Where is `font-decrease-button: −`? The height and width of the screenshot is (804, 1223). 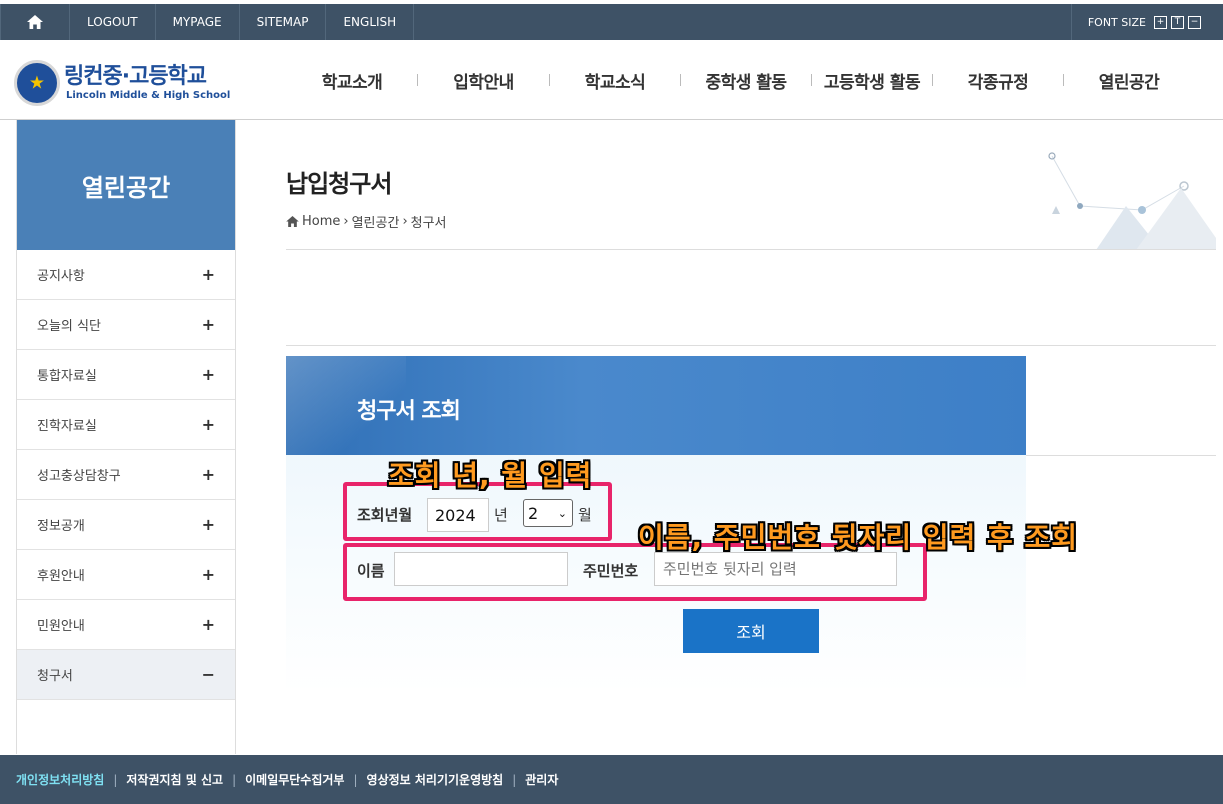
font-decrease-button: − is located at coordinates (1194, 22).